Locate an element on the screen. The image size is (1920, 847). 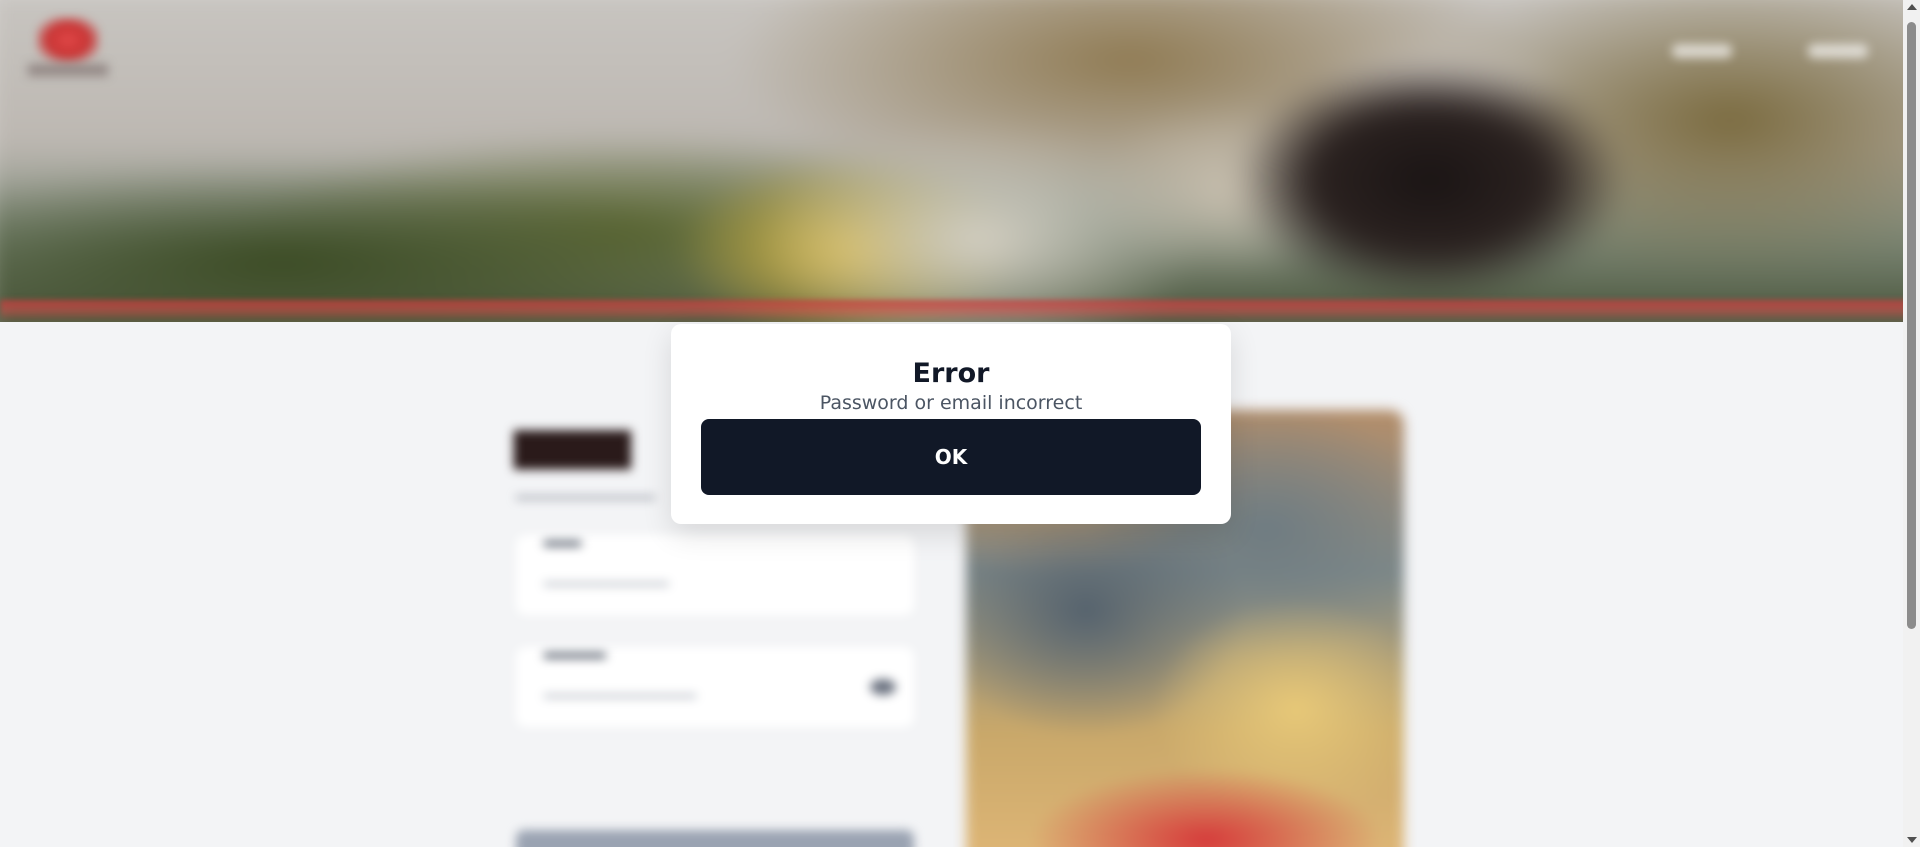
hero-accent-line is located at coordinates (960, 311).